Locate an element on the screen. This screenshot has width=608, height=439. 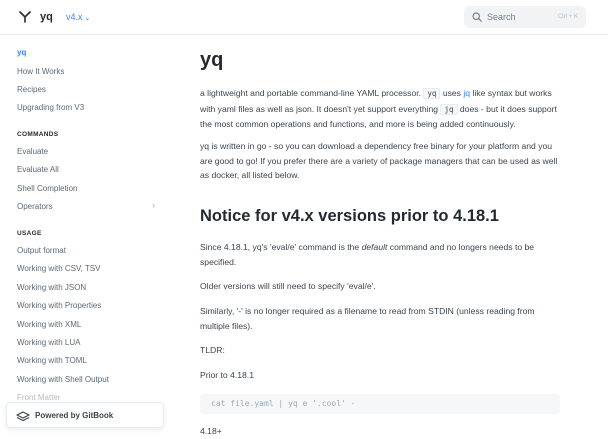
inline-code-jq: jq is located at coordinates (449, 109).